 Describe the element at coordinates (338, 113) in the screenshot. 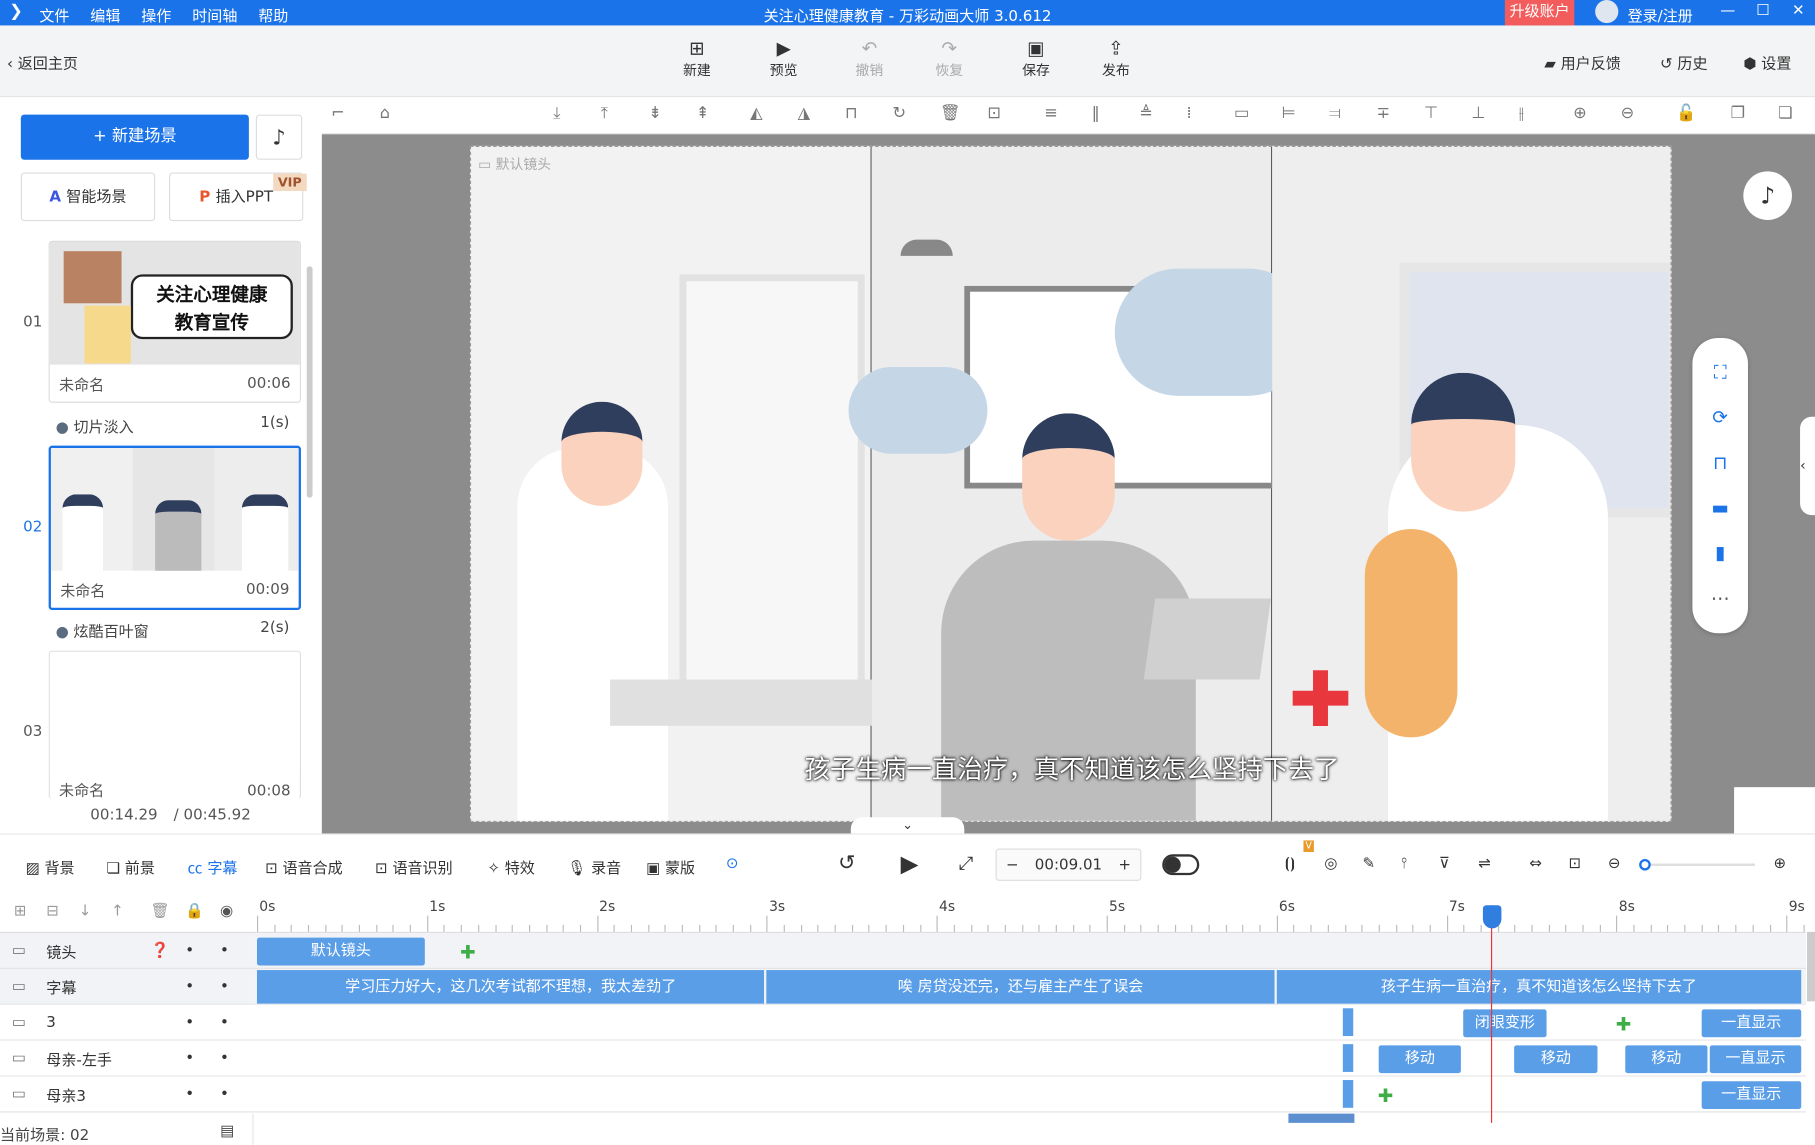

I see `format-painter-icon: ⌐` at that location.